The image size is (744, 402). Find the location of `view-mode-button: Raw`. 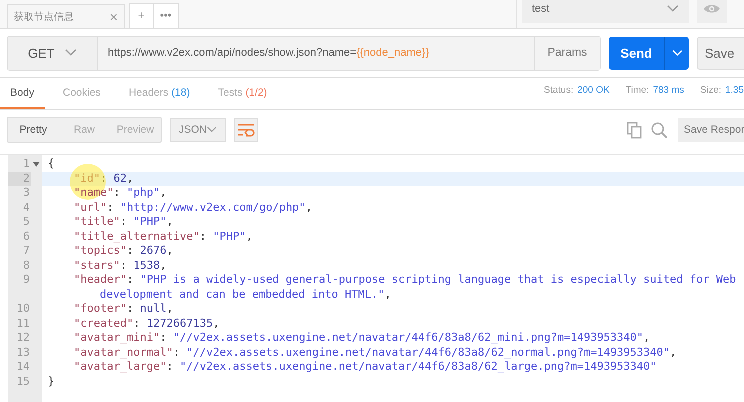

view-mode-button: Raw is located at coordinates (84, 130).